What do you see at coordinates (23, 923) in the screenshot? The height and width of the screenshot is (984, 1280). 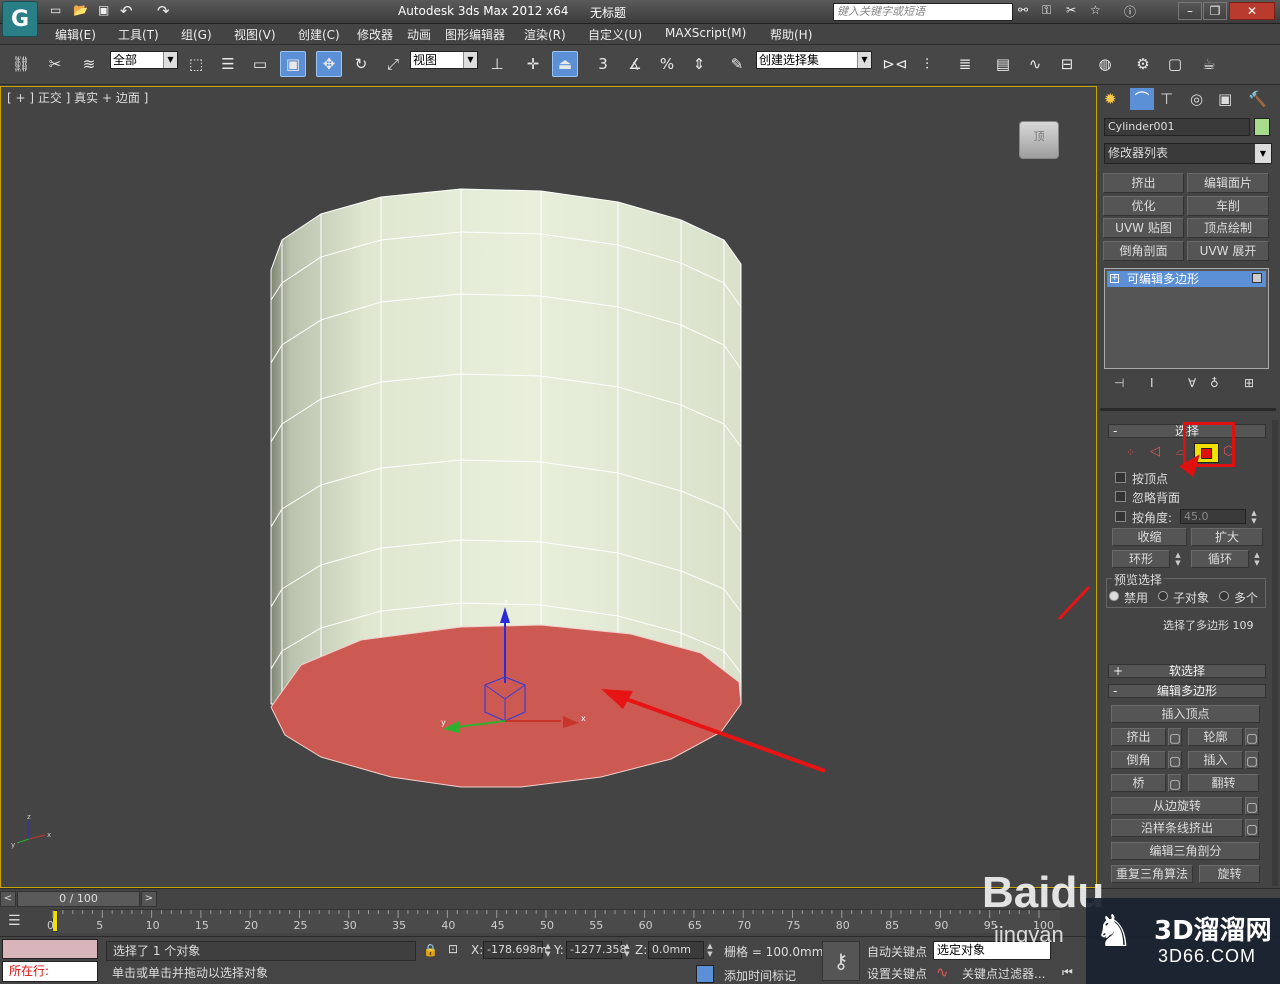 I see `track-bar-toggle: ☰` at bounding box center [23, 923].